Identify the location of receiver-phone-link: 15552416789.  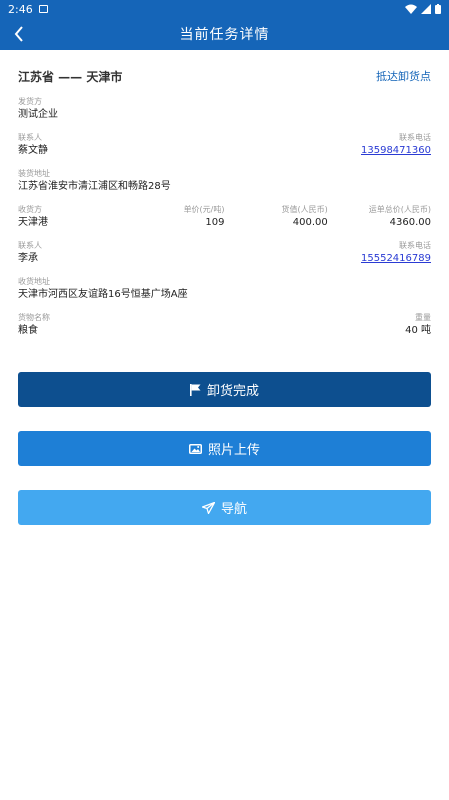
(396, 259).